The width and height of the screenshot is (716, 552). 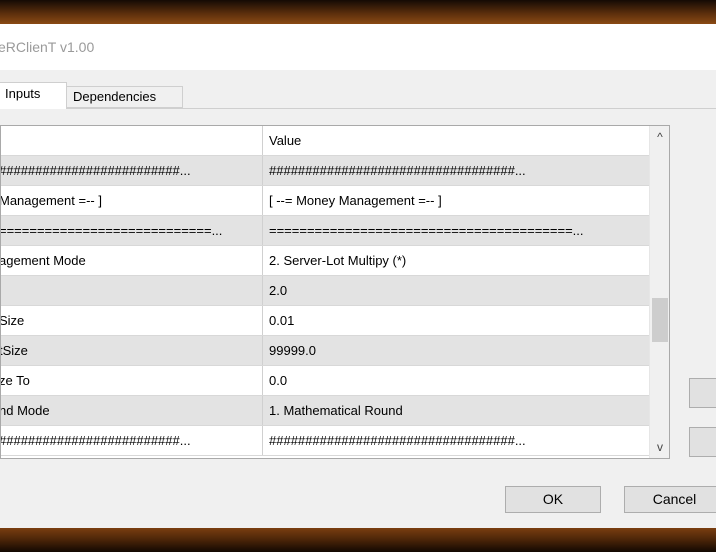 I want to click on table-row: tSize 99999.0, so click(x=325, y=351).